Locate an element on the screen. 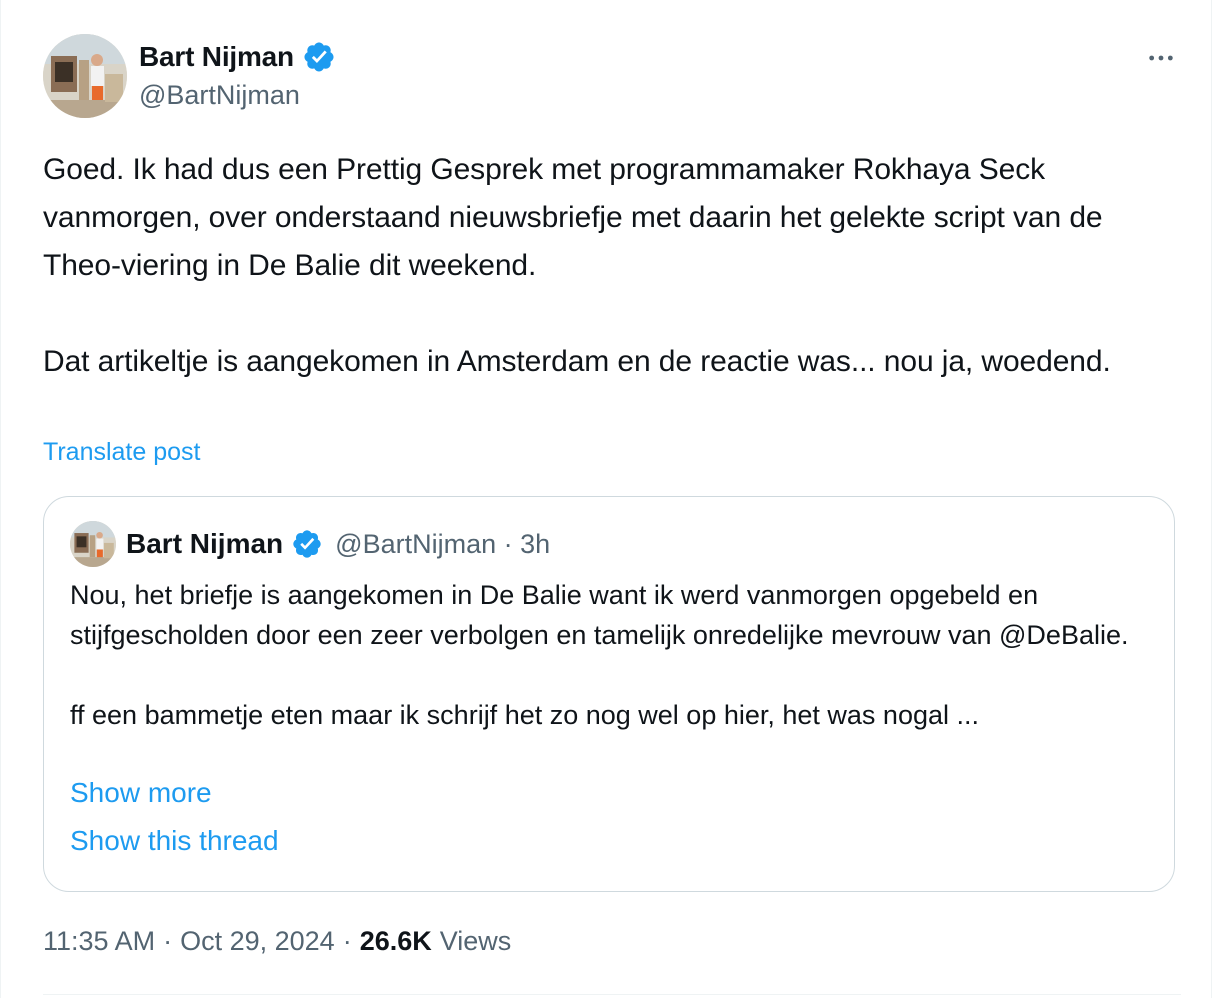 This screenshot has width=1212, height=998. author-handle: @BartNijman is located at coordinates (219, 111).